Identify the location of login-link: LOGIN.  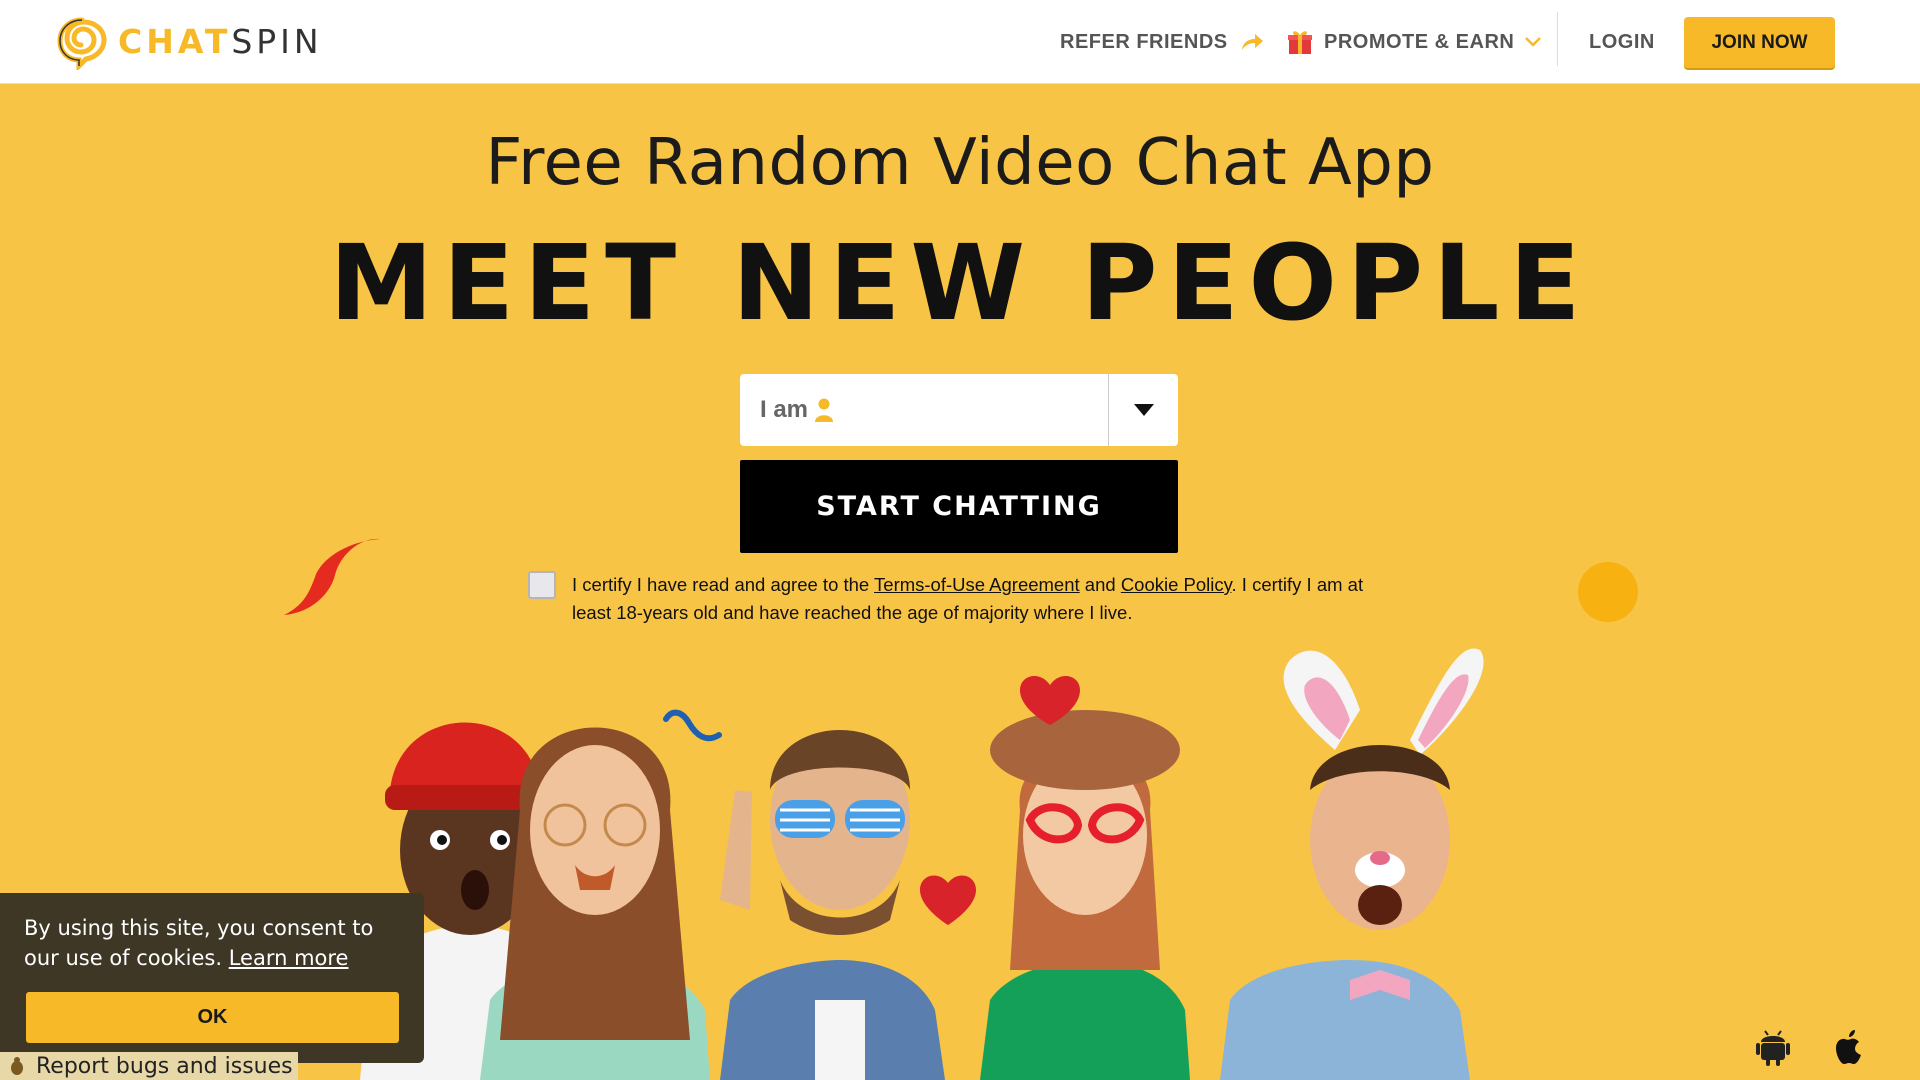
(1622, 42).